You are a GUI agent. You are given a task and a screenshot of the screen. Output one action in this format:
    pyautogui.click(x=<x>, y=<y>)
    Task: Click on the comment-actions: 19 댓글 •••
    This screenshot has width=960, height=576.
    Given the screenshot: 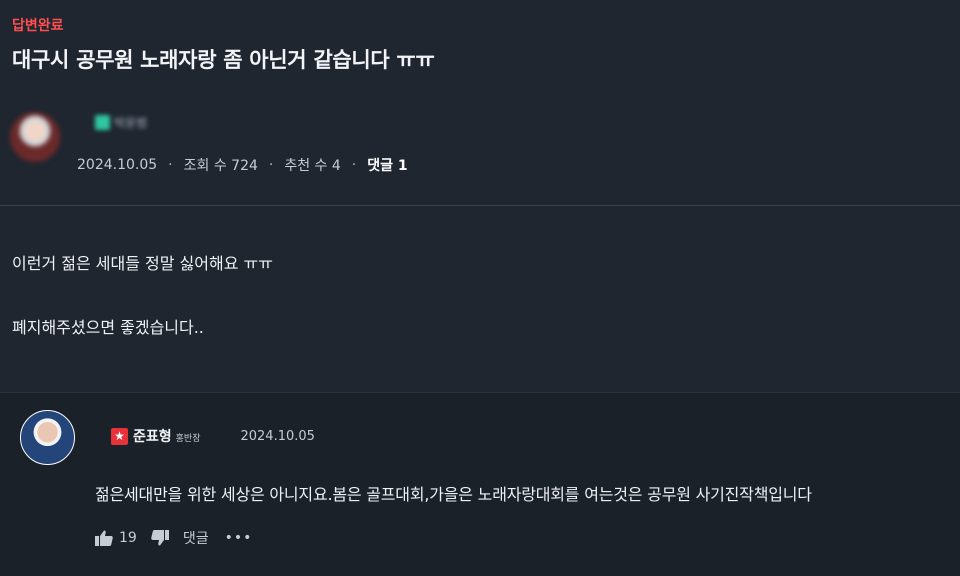 What is the action you would take?
    pyautogui.click(x=173, y=538)
    